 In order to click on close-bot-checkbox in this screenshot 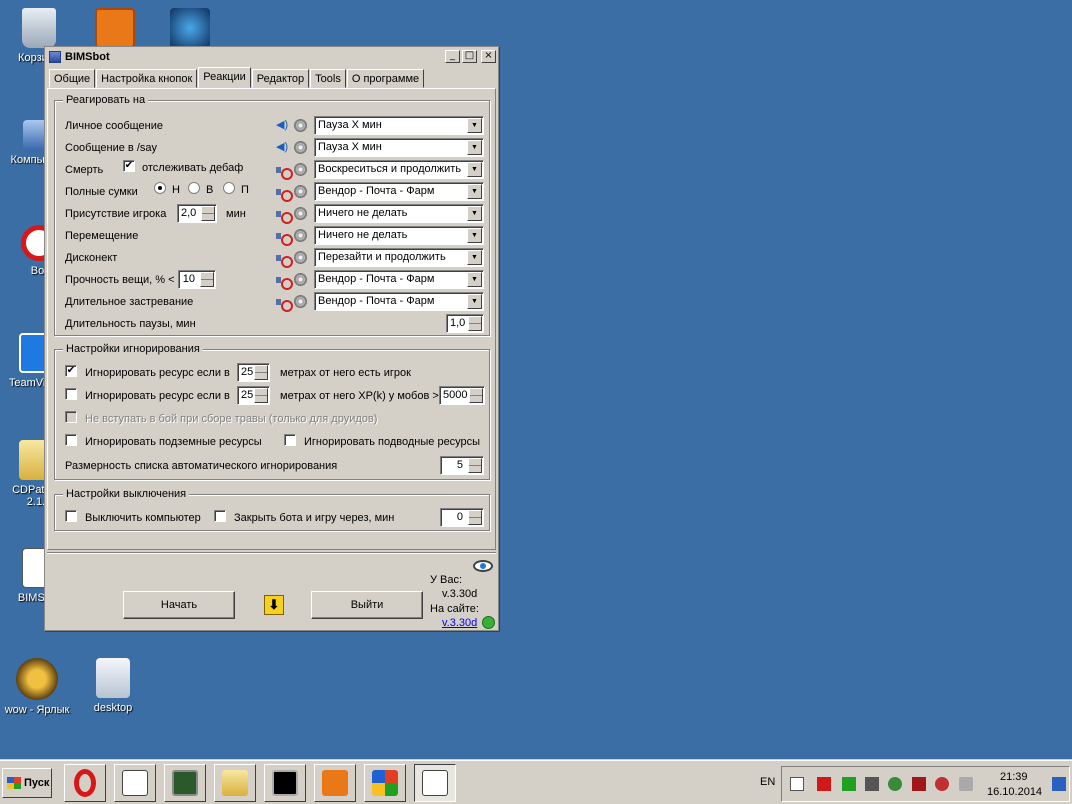, I will do `click(220, 516)`.